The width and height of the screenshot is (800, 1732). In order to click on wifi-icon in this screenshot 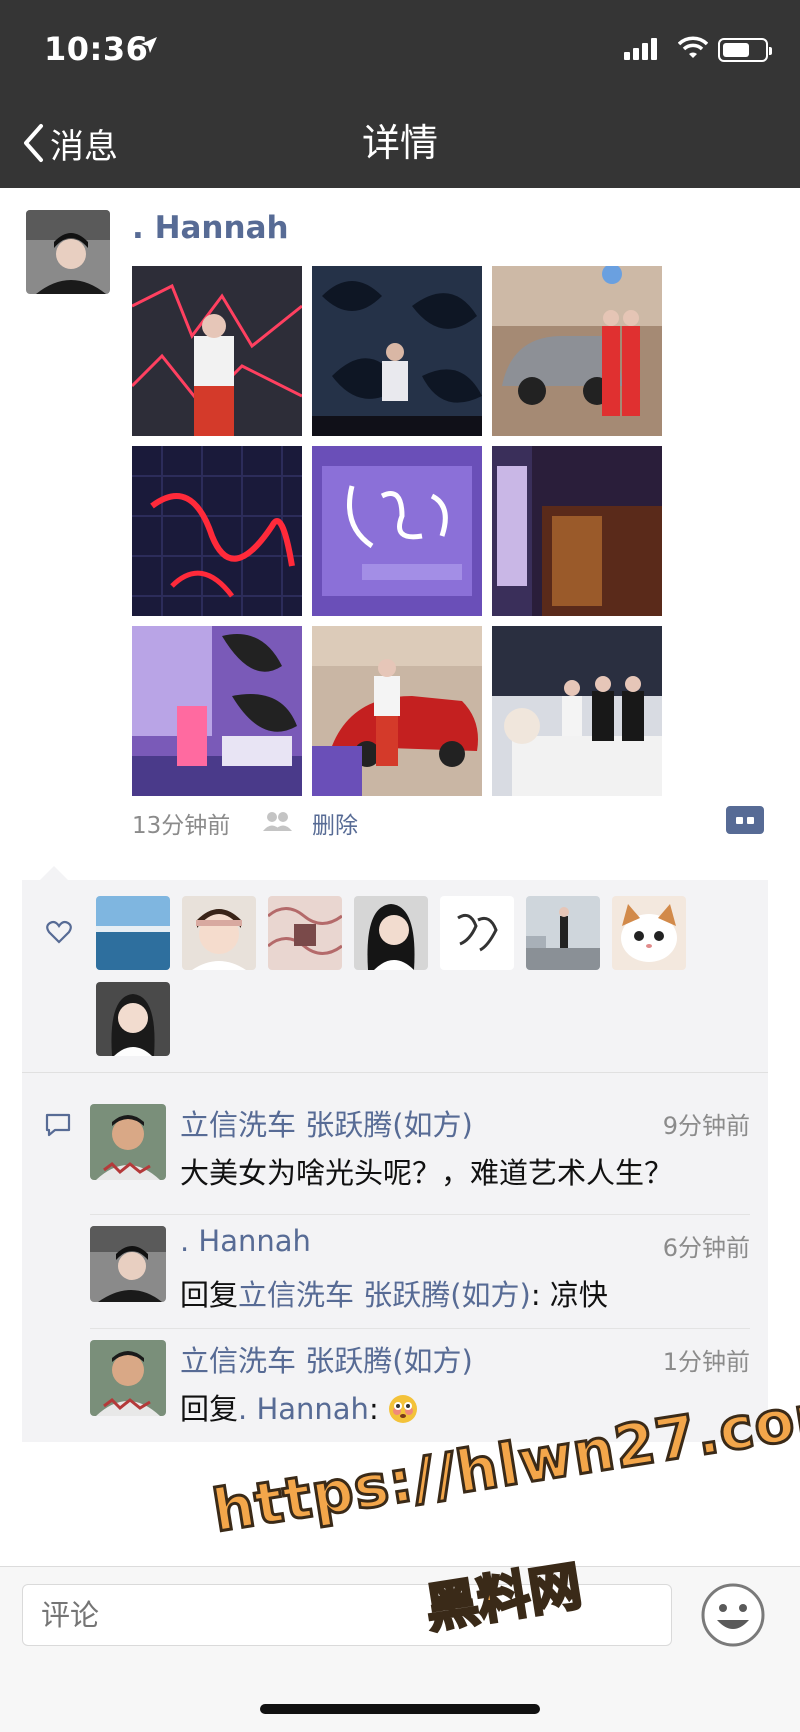, I will do `click(693, 47)`.